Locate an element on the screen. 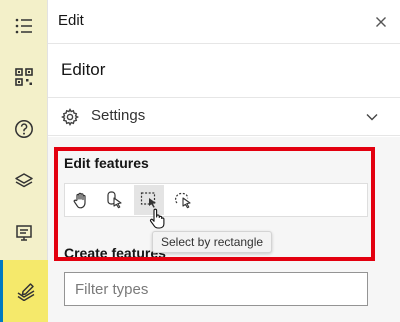 Image resolution: width=400 pixels, height=322 pixels. help-icon is located at coordinates (24, 129).